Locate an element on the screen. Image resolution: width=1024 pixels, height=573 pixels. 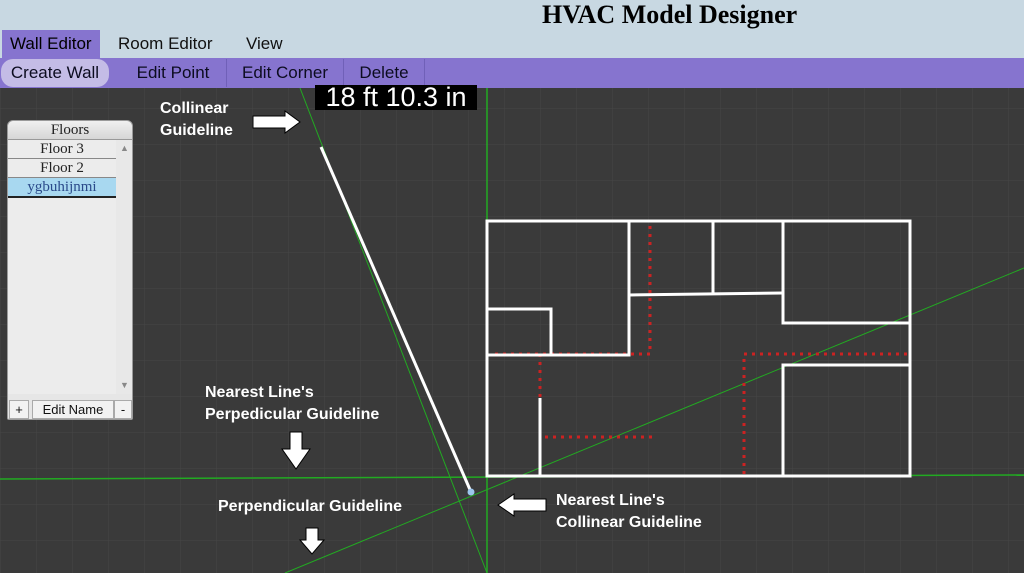
menu-view: View is located at coordinates (264, 44).